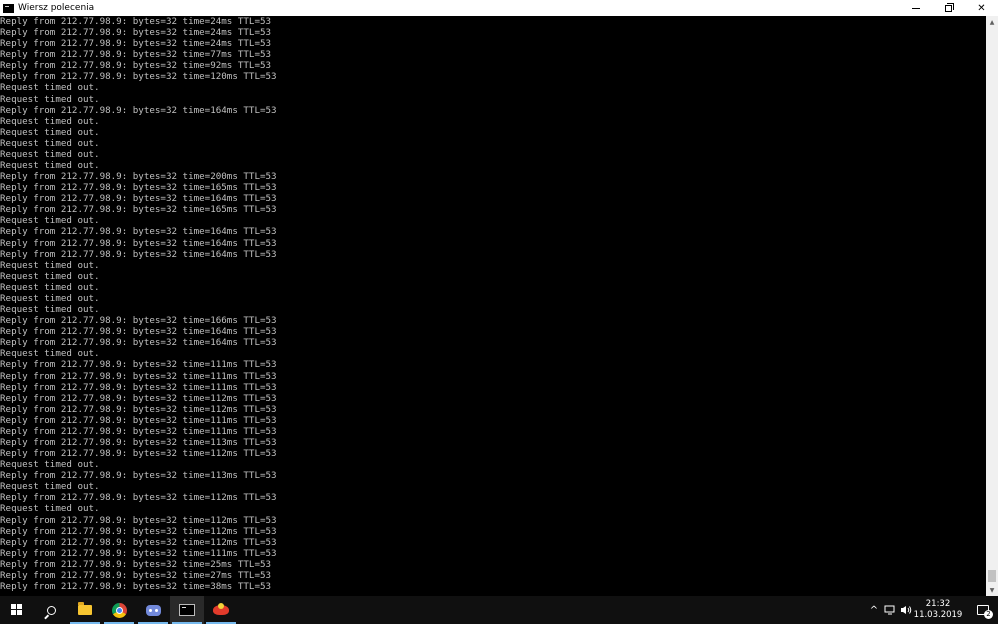 Image resolution: width=998 pixels, height=624 pixels. I want to click on taskbar-file-explorer, so click(85, 610).